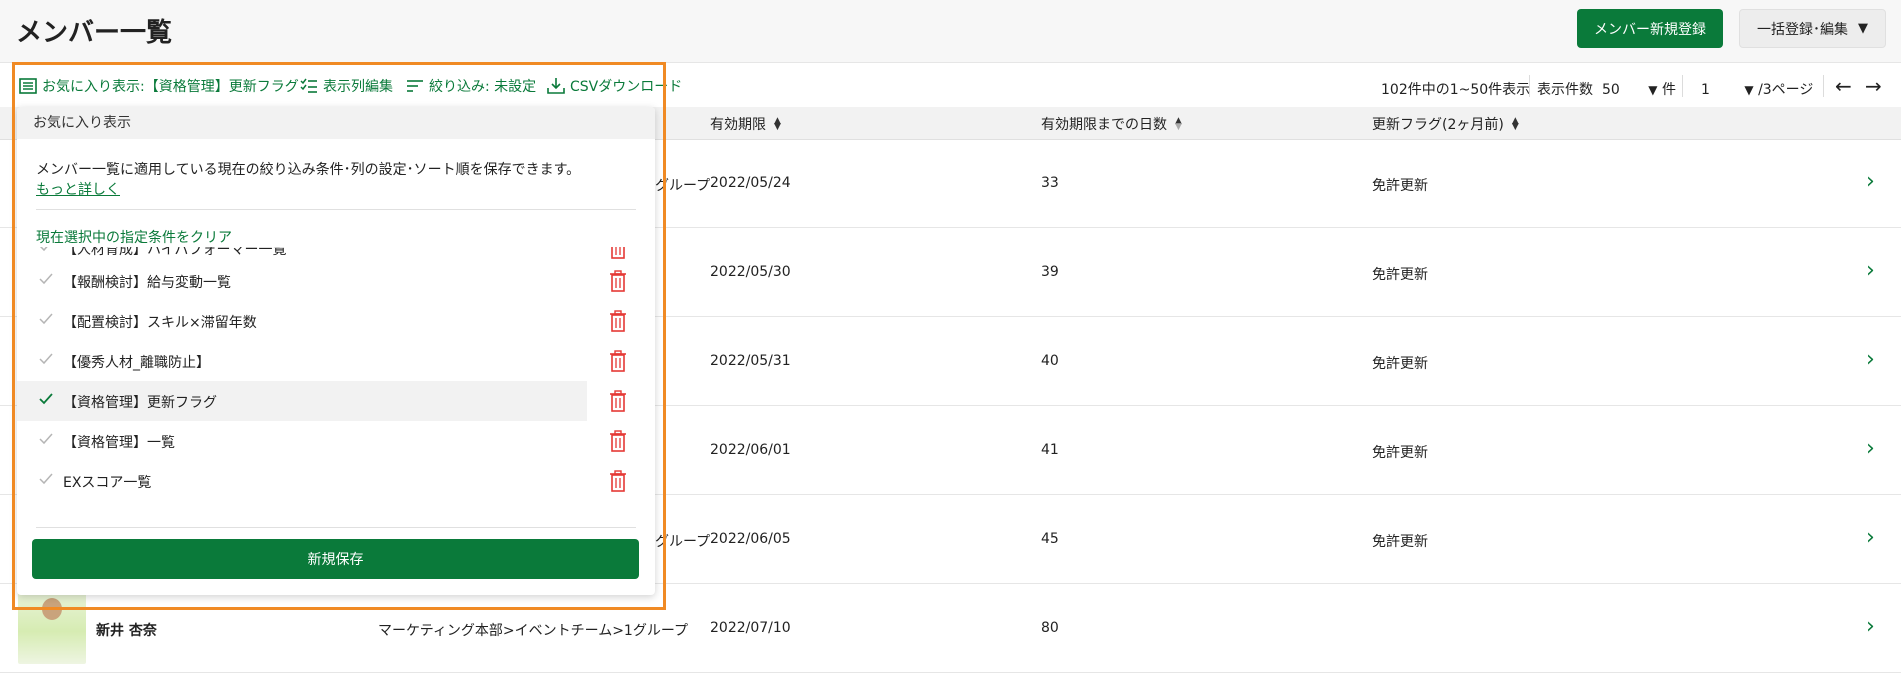  What do you see at coordinates (626, 87) in the screenshot?
I see `csv-download-label: CSVダウンロード` at bounding box center [626, 87].